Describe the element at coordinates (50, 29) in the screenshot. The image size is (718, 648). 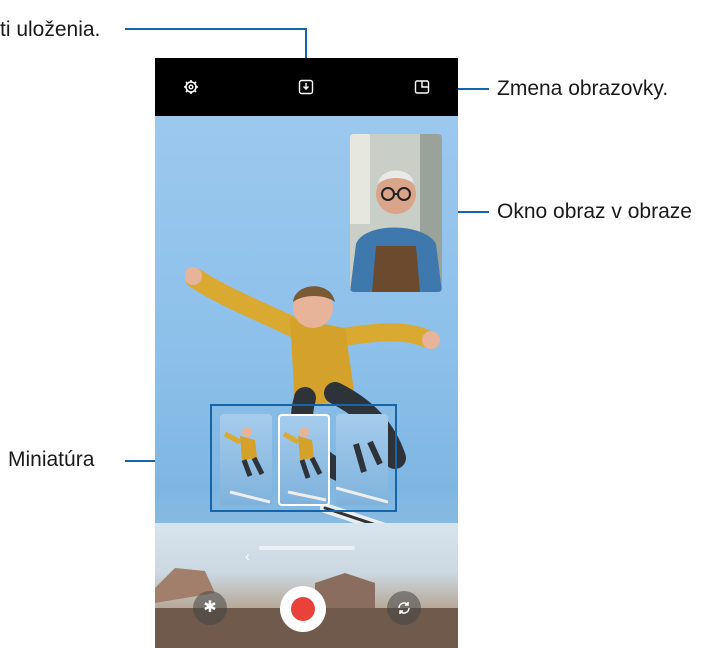
I see `save-location-callout: ti uloženia.` at that location.